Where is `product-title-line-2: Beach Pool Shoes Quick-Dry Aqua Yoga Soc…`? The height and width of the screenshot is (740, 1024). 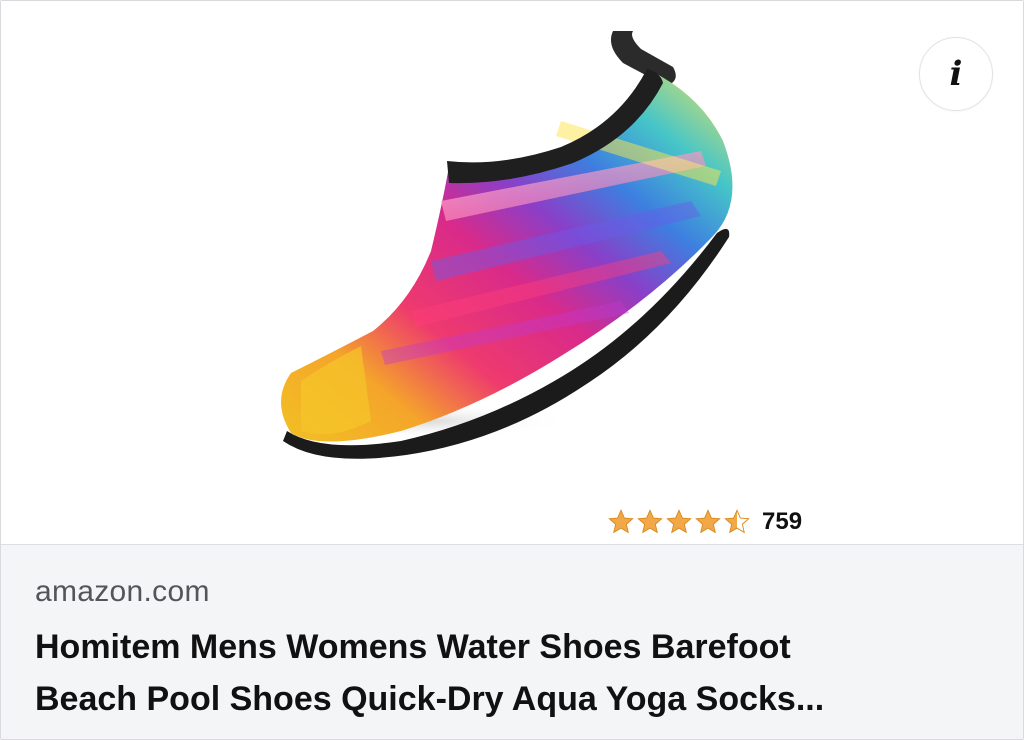
product-title-line-2: Beach Pool Shoes Quick-Dry Aqua Yoga Soc… is located at coordinates (430, 699).